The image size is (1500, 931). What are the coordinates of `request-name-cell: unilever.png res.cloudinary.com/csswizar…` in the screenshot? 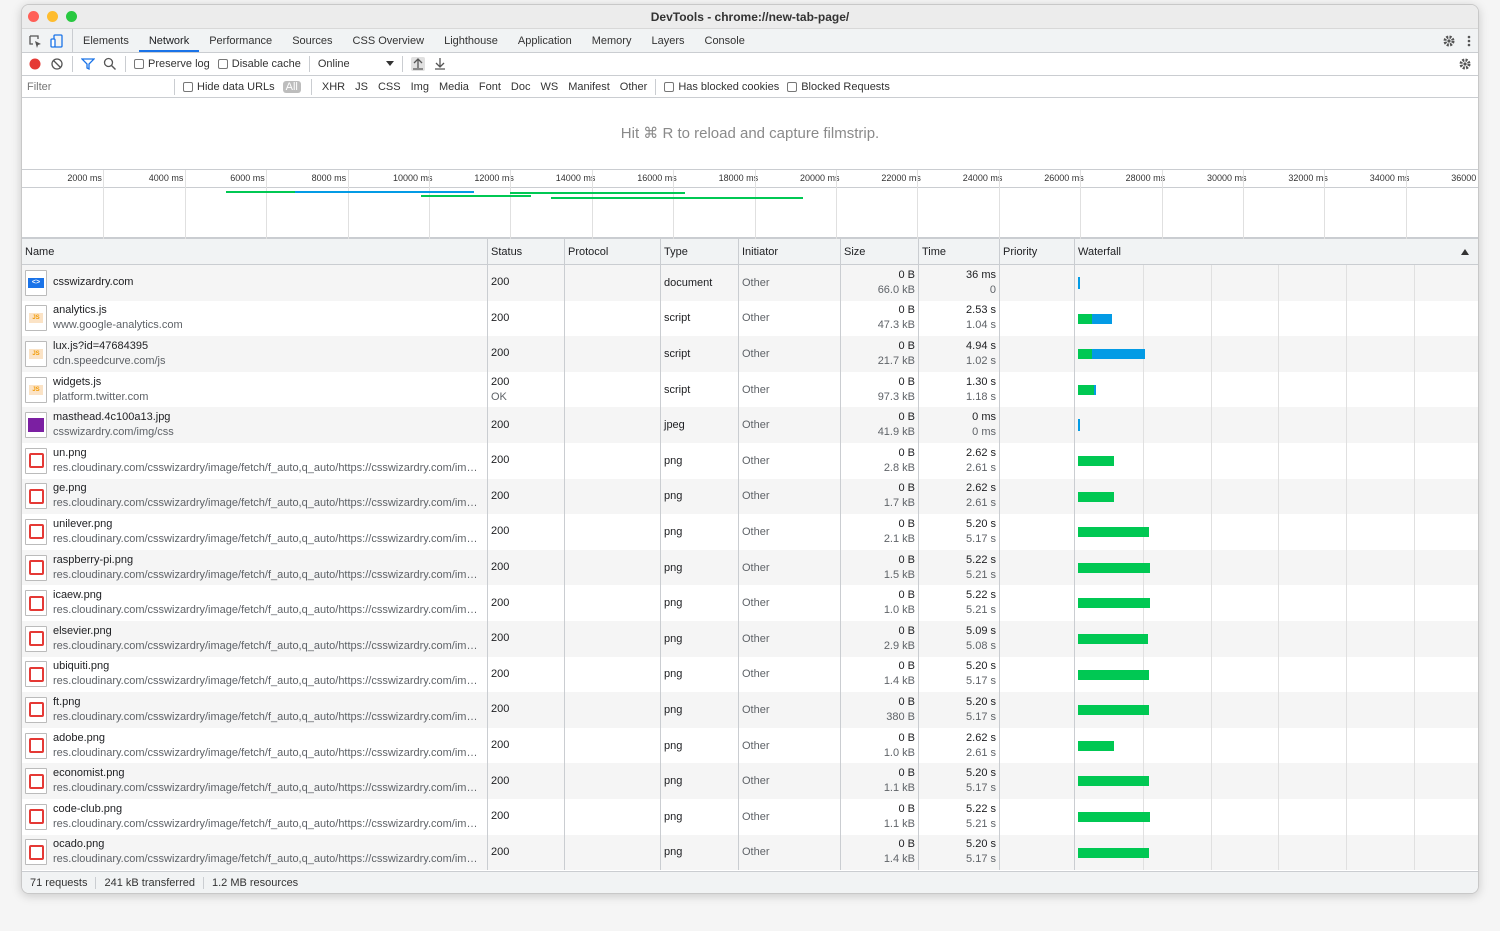 It's located at (255, 532).